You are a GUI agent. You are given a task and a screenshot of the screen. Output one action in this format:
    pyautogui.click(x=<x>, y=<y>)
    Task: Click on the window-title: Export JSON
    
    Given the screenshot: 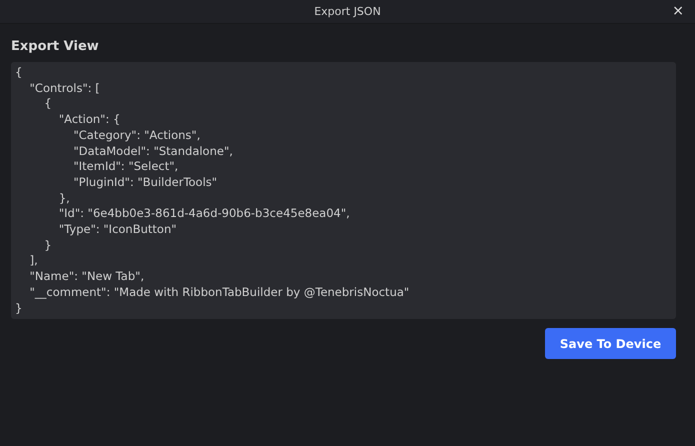 What is the action you would take?
    pyautogui.click(x=347, y=11)
    